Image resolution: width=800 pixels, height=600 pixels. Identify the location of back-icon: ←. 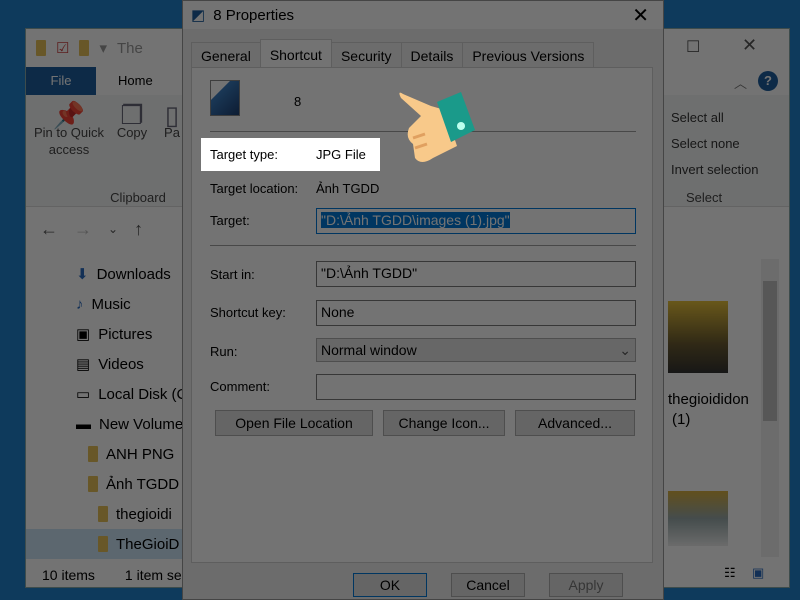
(49, 229).